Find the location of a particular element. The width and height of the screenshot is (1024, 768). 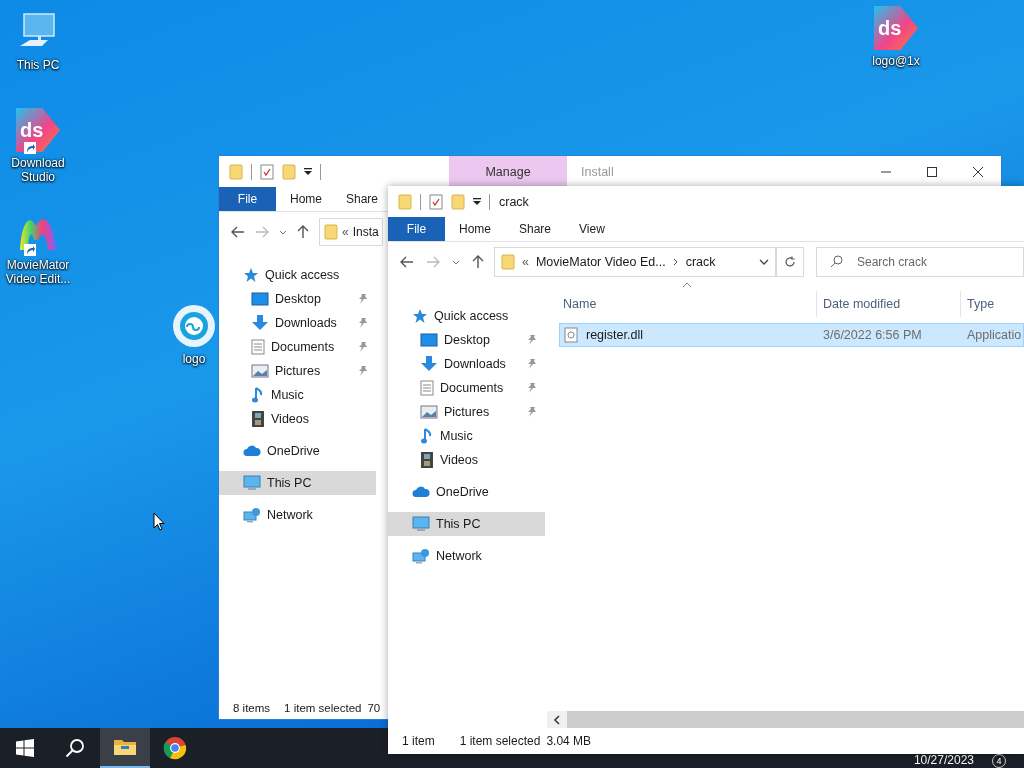

status-text: 3.04 MB is located at coordinates (569, 741).